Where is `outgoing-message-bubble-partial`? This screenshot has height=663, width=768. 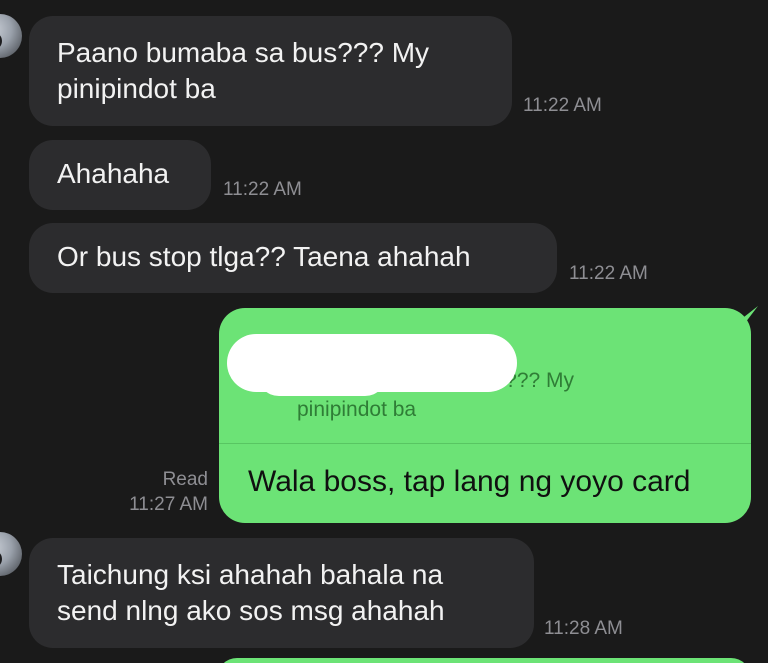
outgoing-message-bubble-partial is located at coordinates (484, 660).